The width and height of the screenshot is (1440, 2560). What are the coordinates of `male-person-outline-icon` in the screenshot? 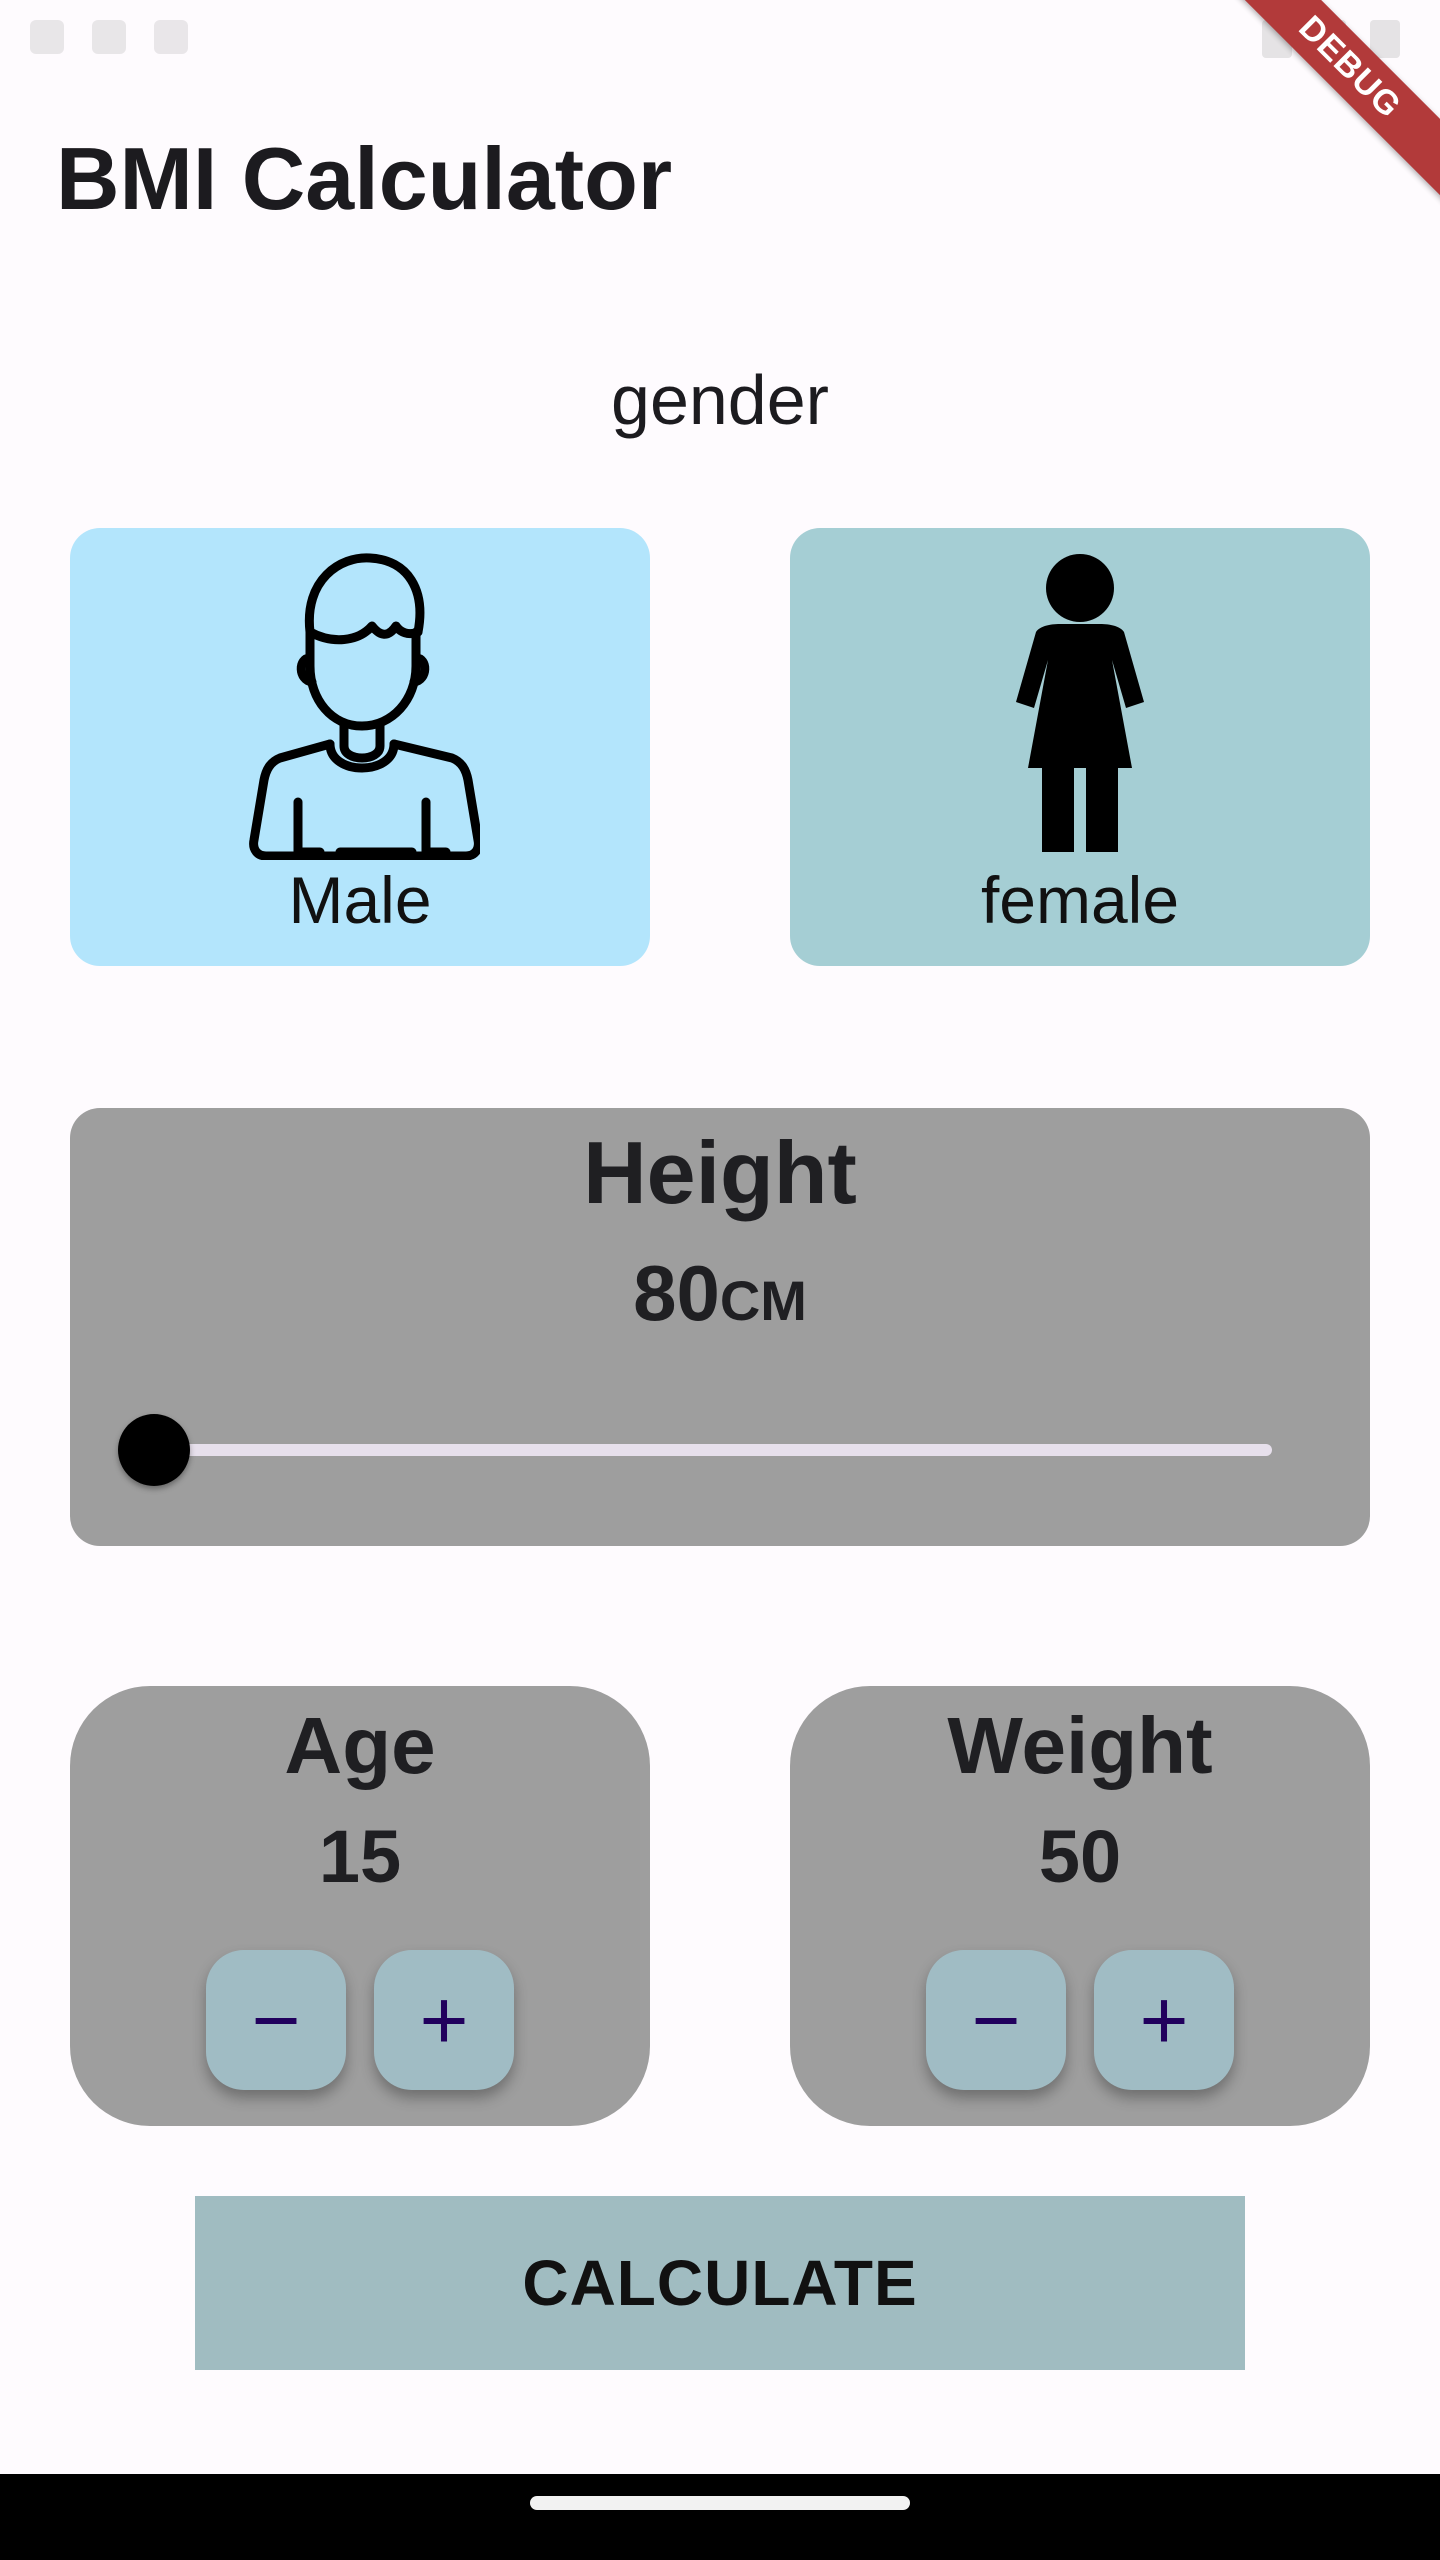 It's located at (361, 702).